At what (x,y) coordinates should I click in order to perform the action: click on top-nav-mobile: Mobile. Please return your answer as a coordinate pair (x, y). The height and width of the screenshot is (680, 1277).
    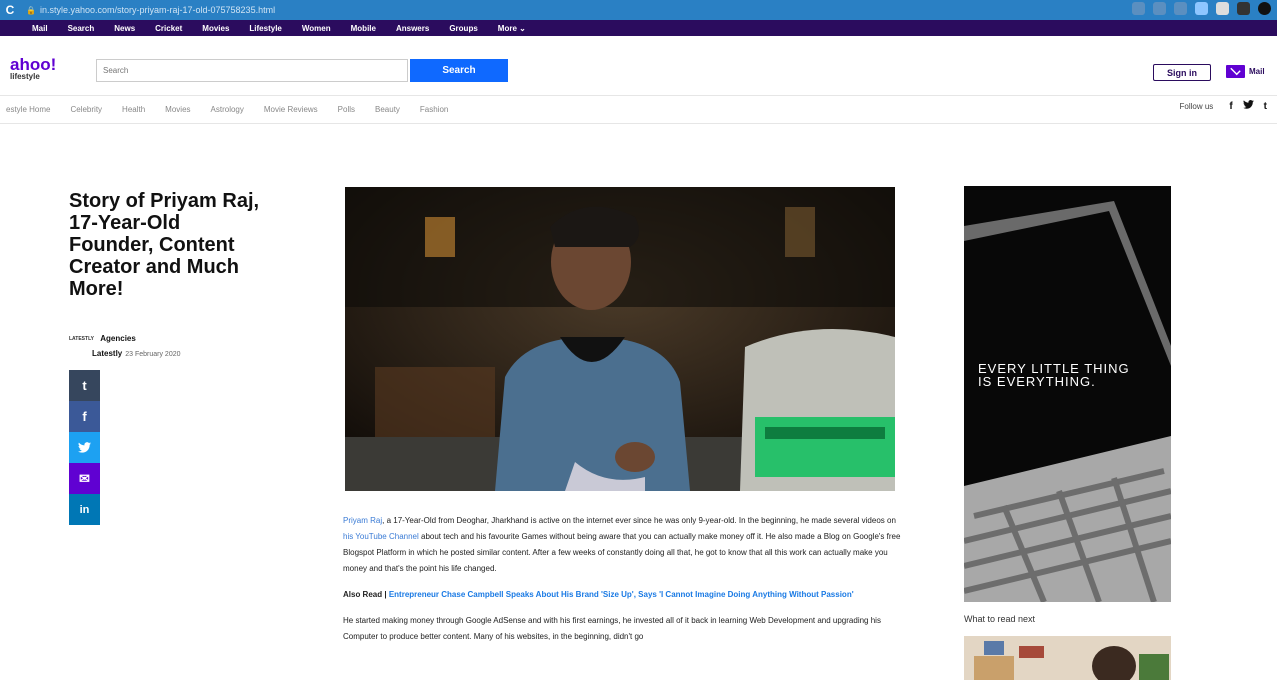
    Looking at the image, I should click on (363, 28).